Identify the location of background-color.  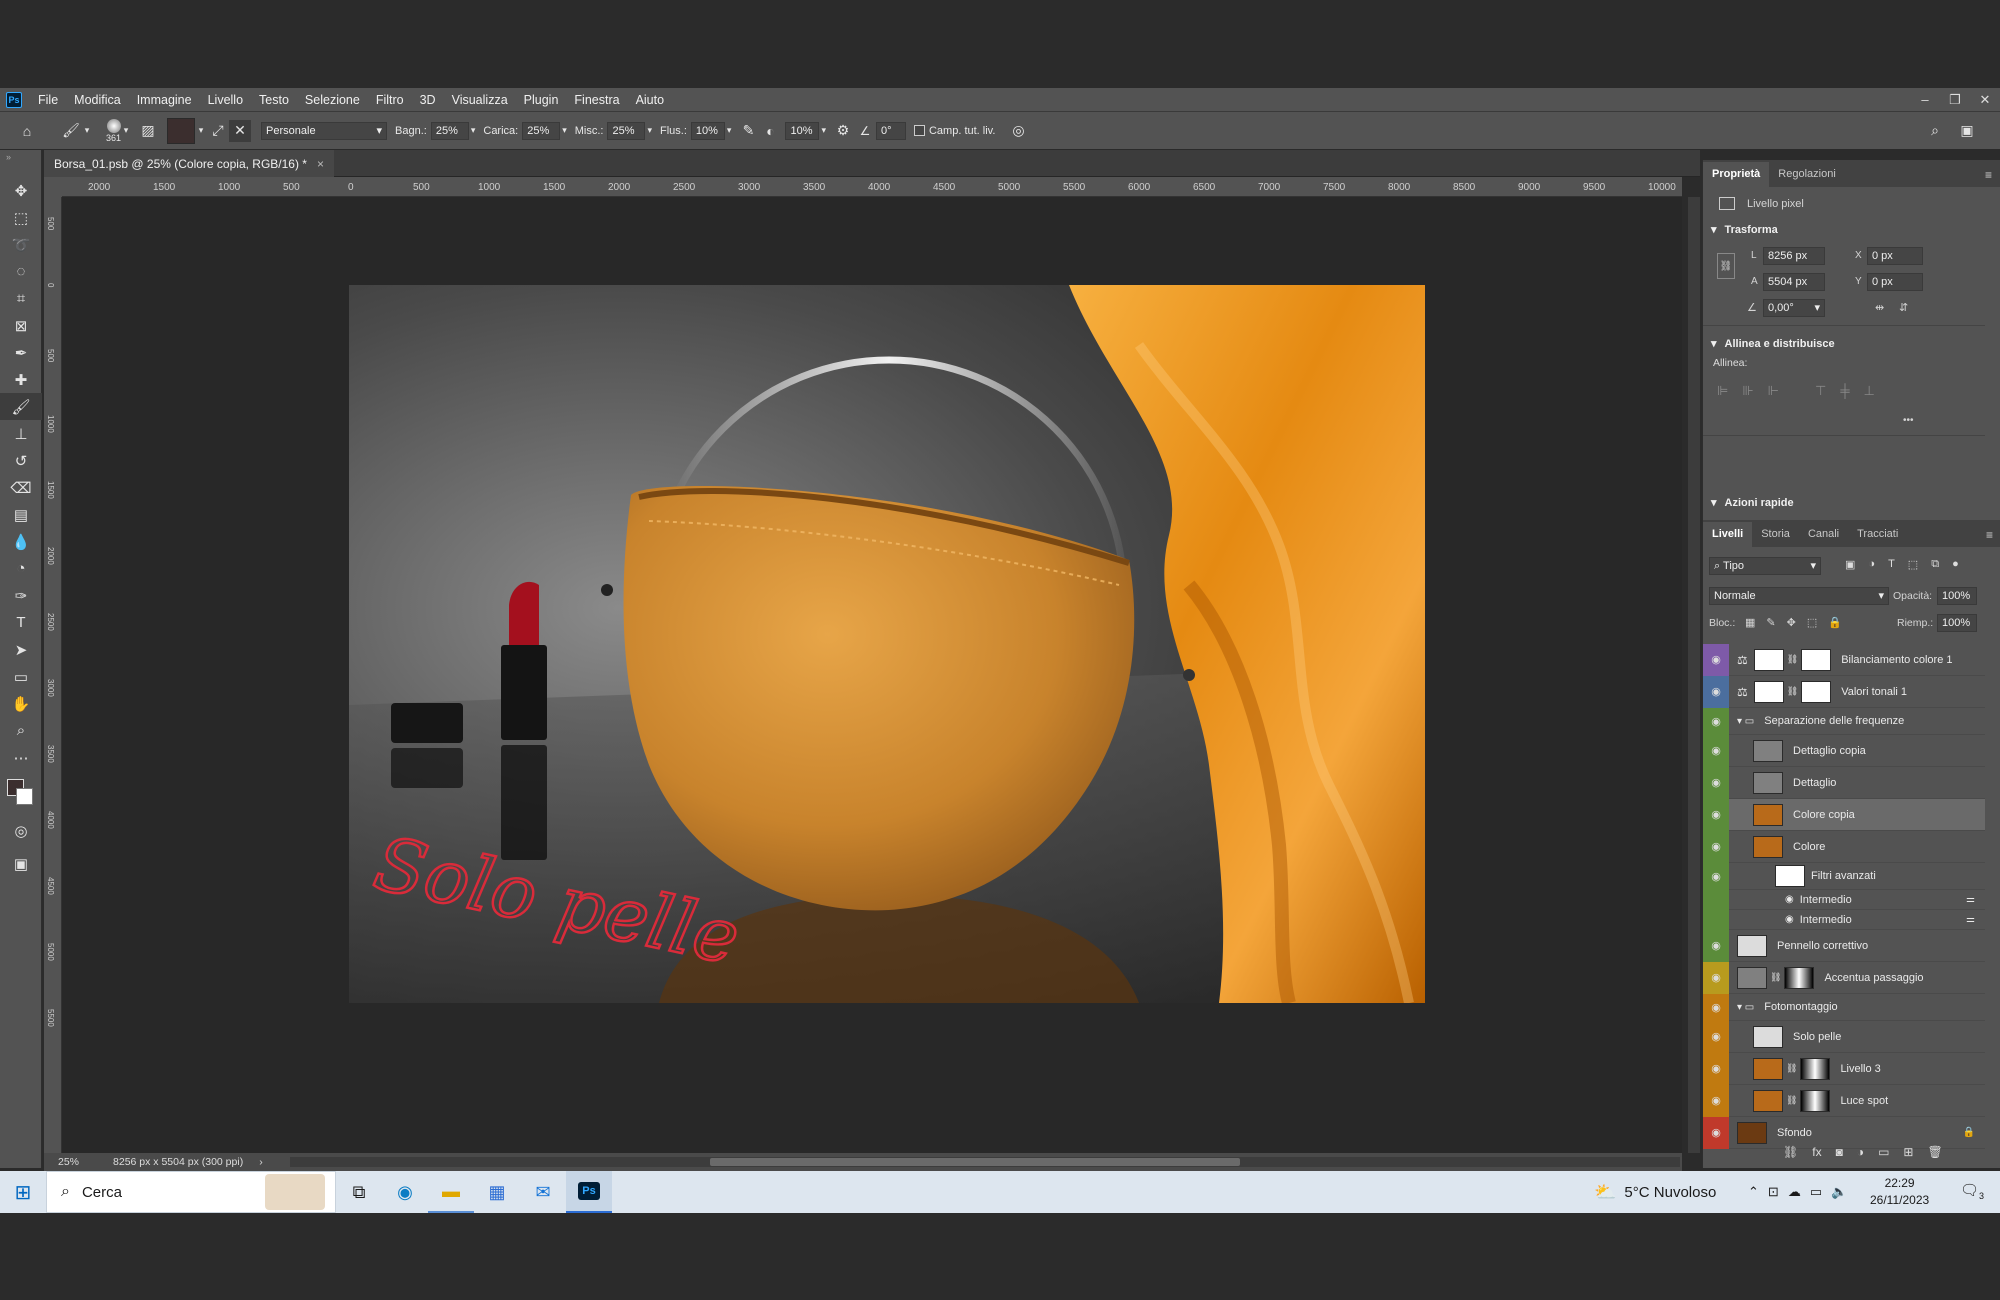
(24, 796).